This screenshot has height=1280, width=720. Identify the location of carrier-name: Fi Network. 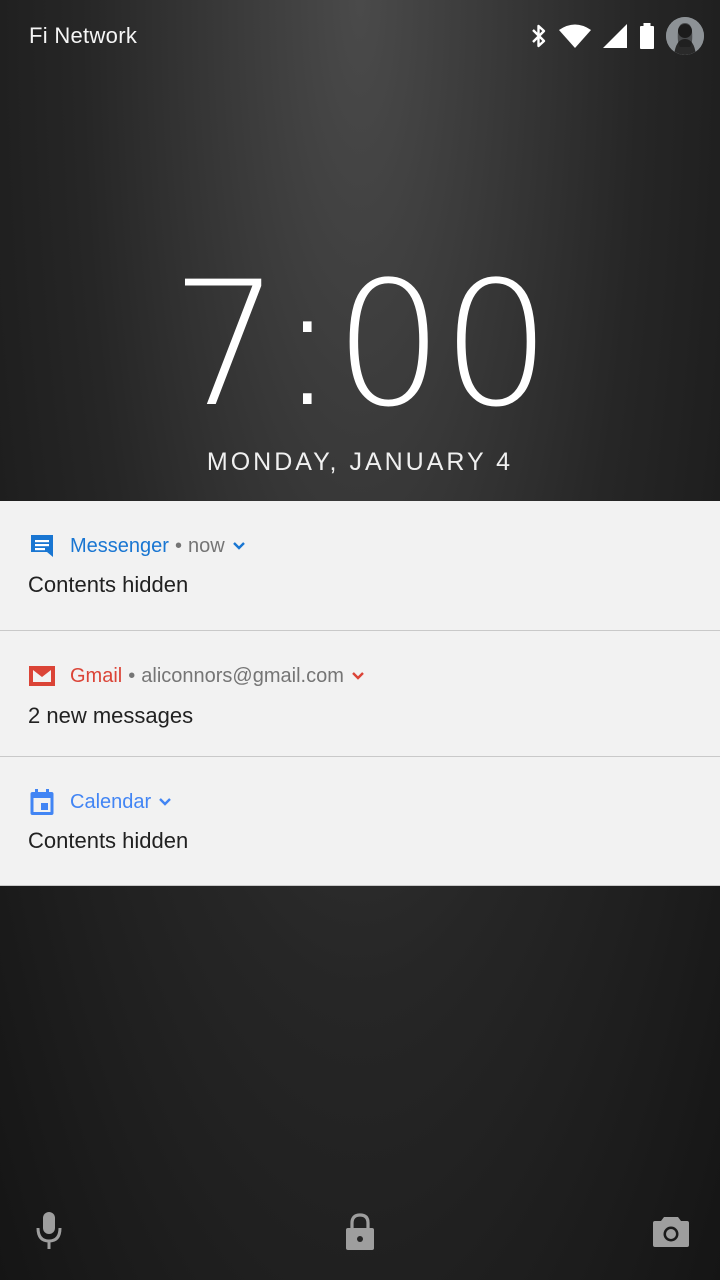
(83, 35).